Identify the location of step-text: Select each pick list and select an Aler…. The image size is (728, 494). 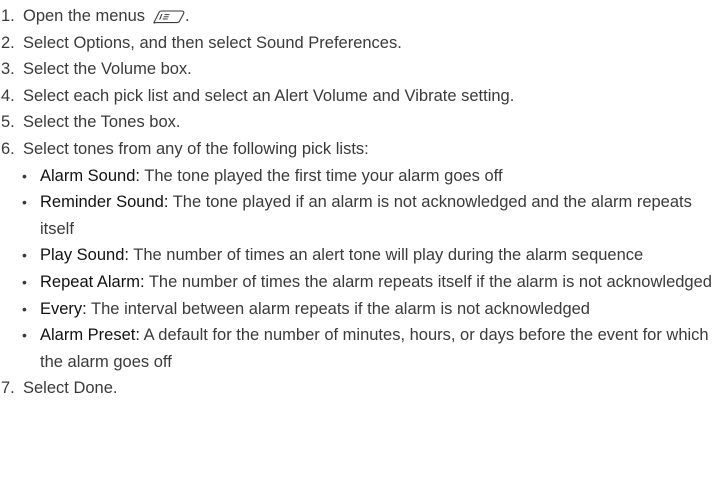
(269, 95).